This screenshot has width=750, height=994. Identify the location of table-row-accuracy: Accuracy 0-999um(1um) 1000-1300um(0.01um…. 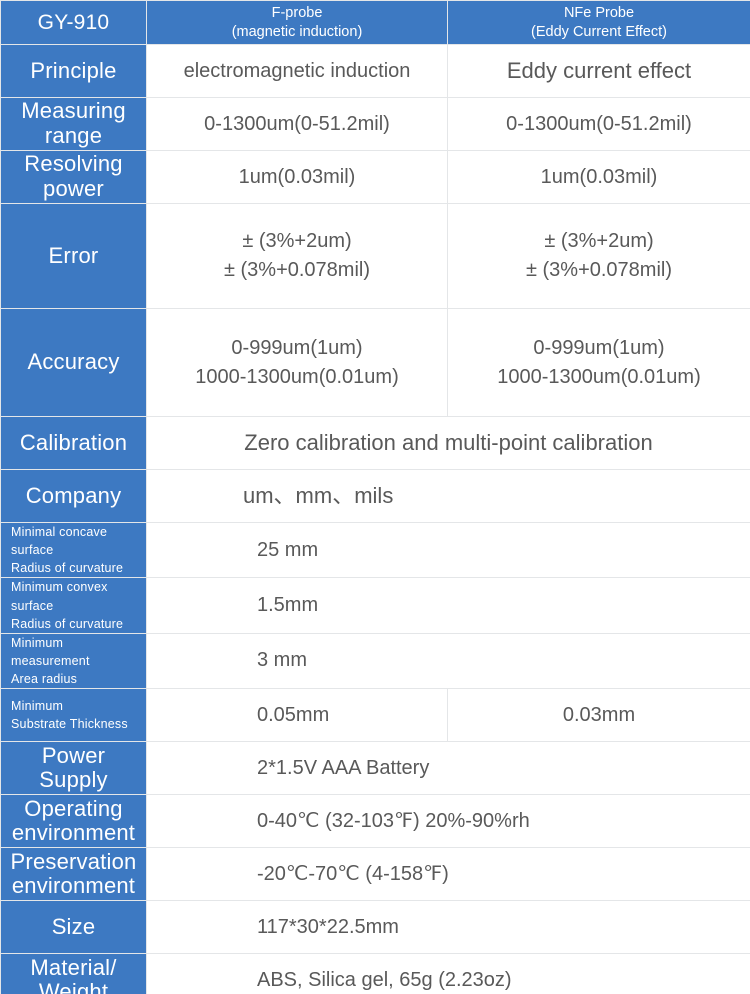
(375, 362).